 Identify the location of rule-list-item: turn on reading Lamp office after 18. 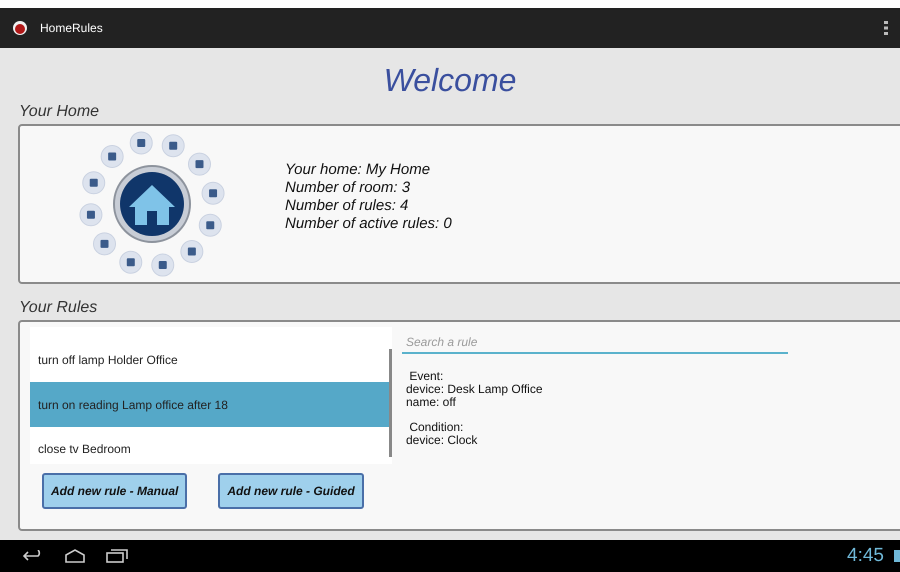
(211, 404).